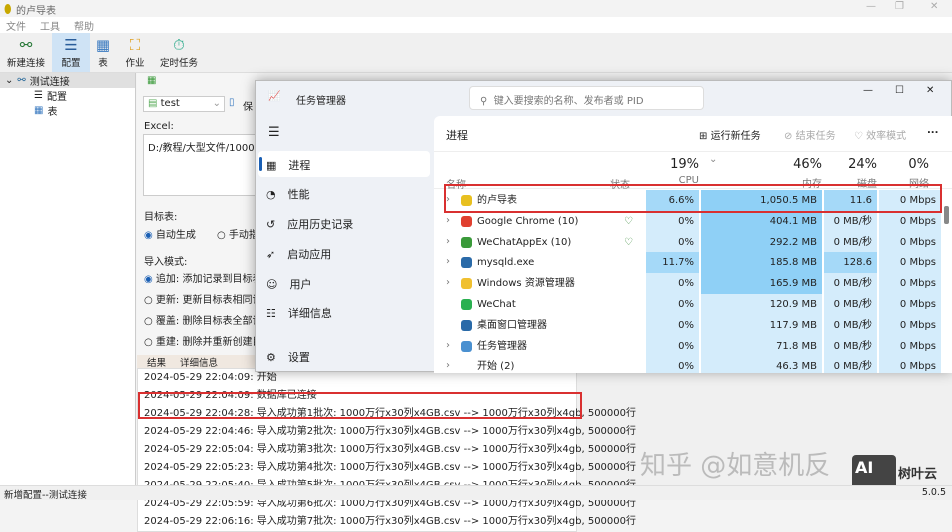 Image resolution: width=952 pixels, height=532 pixels. I want to click on process-row: › mysqld.exe 11.7%185.8 MB128.6 M...0 Mbps, so click(693, 270).